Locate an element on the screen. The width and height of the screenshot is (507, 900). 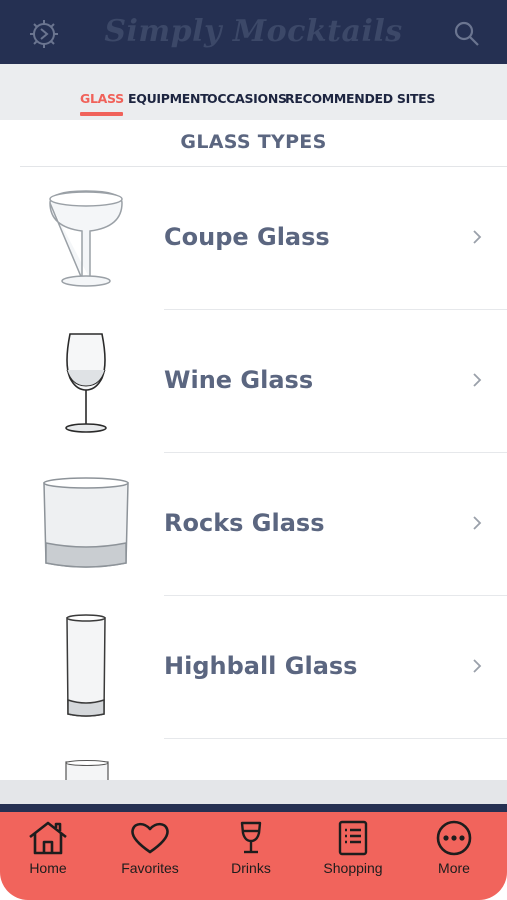
nav-shopping: Shopping is located at coordinates (353, 848).